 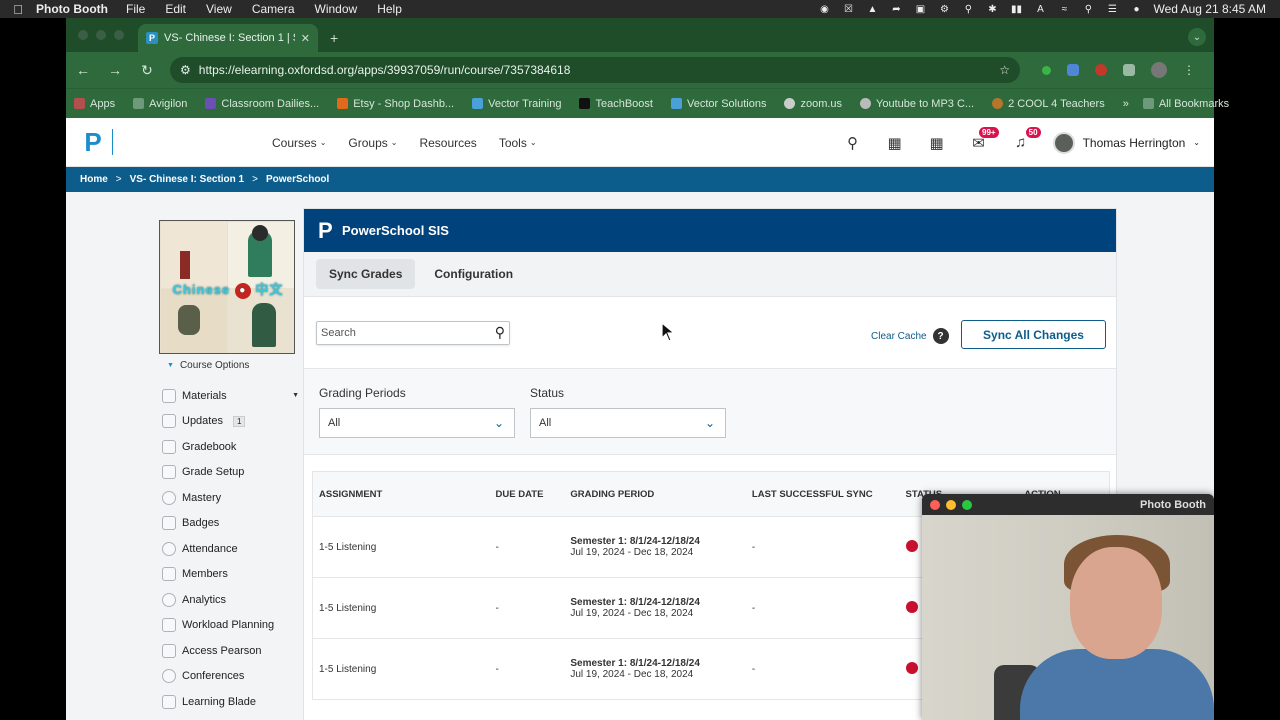 What do you see at coordinates (920, 9) in the screenshot?
I see `screen-icon: ▣` at bounding box center [920, 9].